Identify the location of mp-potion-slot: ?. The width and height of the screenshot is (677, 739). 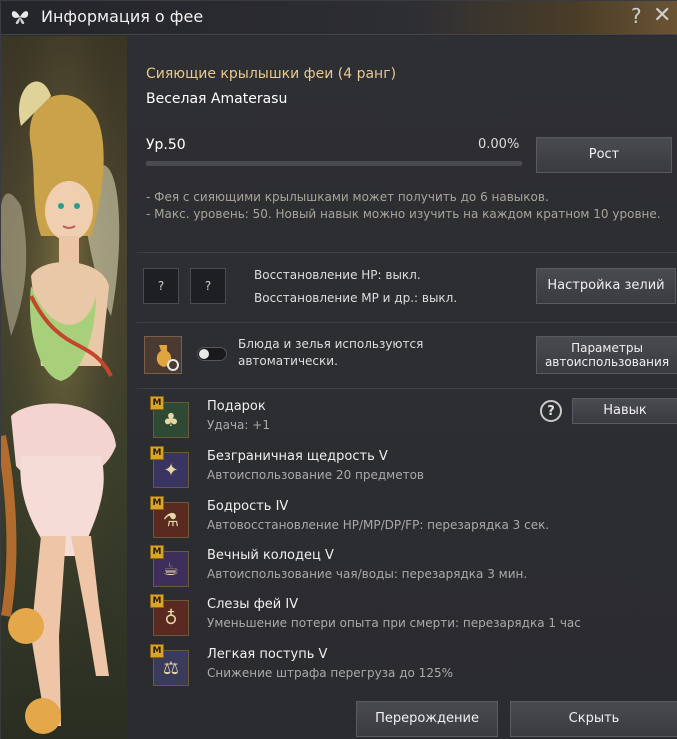
(208, 286).